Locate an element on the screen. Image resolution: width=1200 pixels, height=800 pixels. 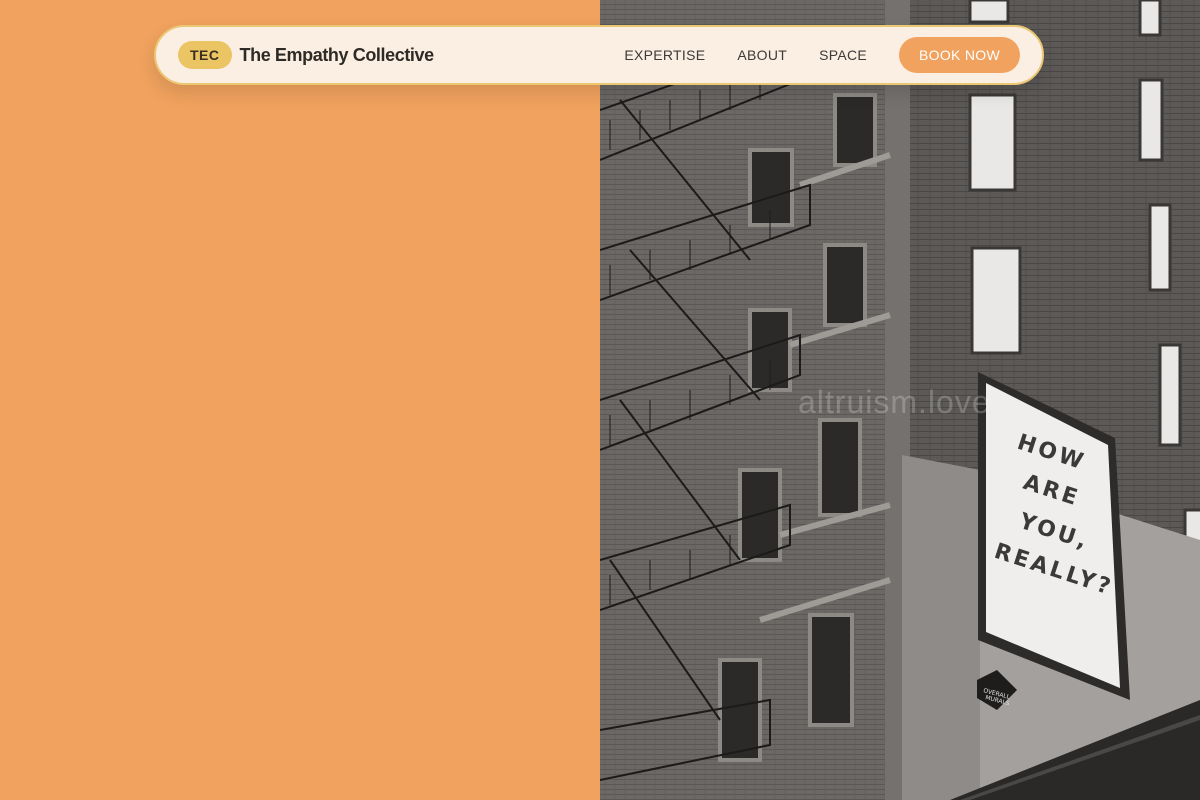
nav-link-space: SPACE is located at coordinates (843, 55).